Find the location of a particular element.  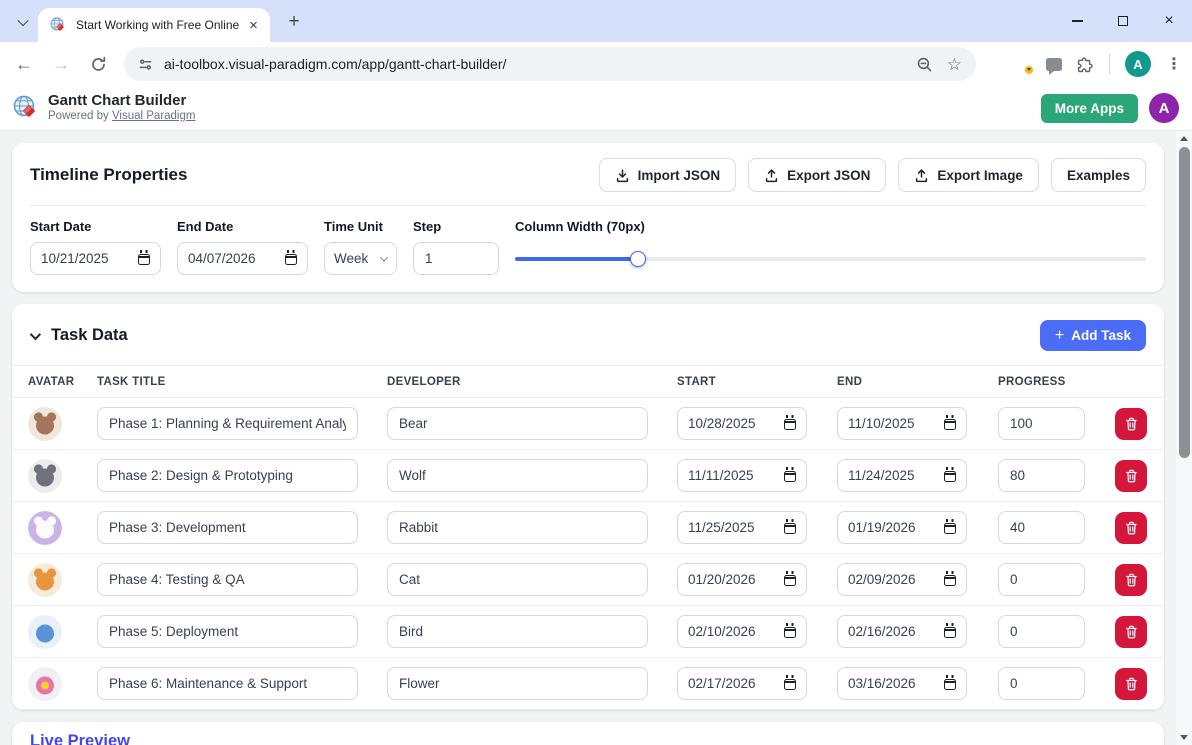

end-date-input: 02/09/2026 is located at coordinates (902, 579).